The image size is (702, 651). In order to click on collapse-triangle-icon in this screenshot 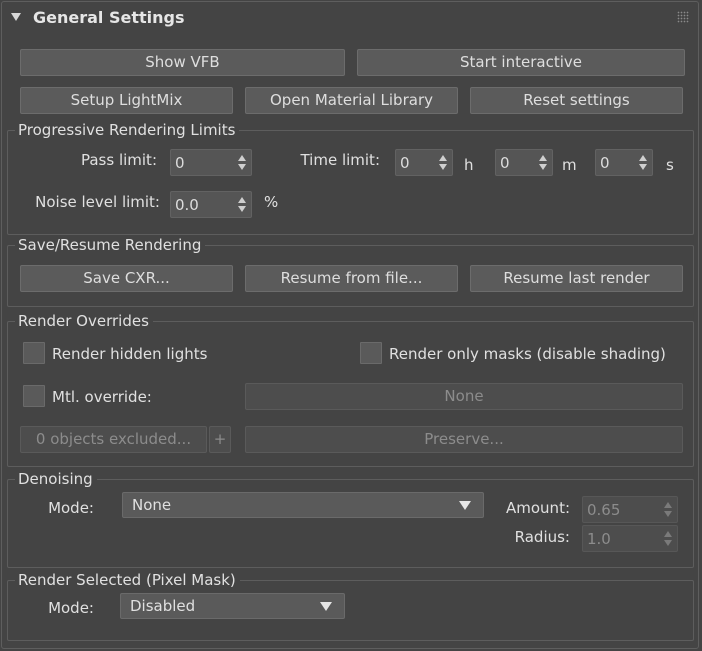, I will do `click(16, 17)`.